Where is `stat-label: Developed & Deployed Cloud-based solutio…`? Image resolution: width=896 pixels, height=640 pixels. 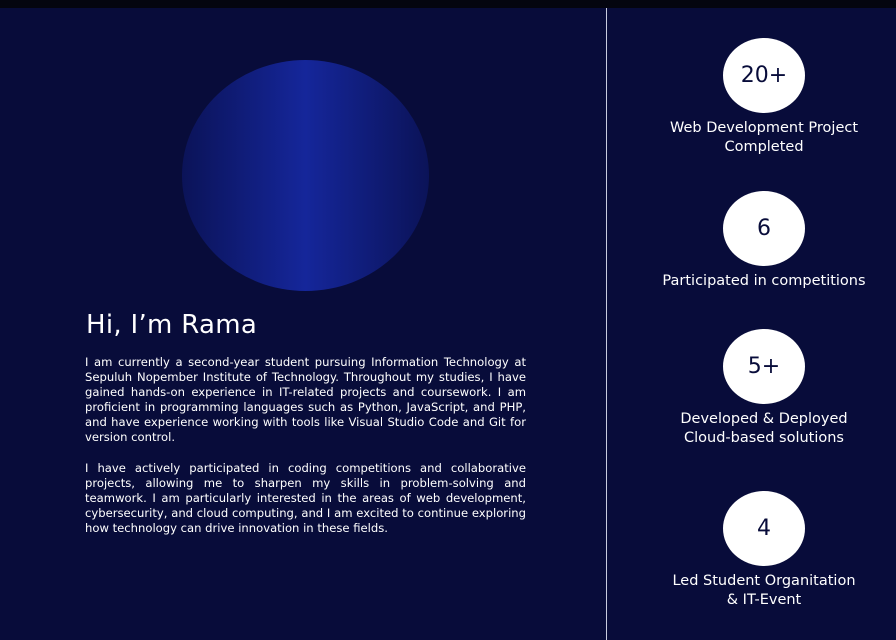 stat-label: Developed & Deployed Cloud-based solutio… is located at coordinates (764, 429).